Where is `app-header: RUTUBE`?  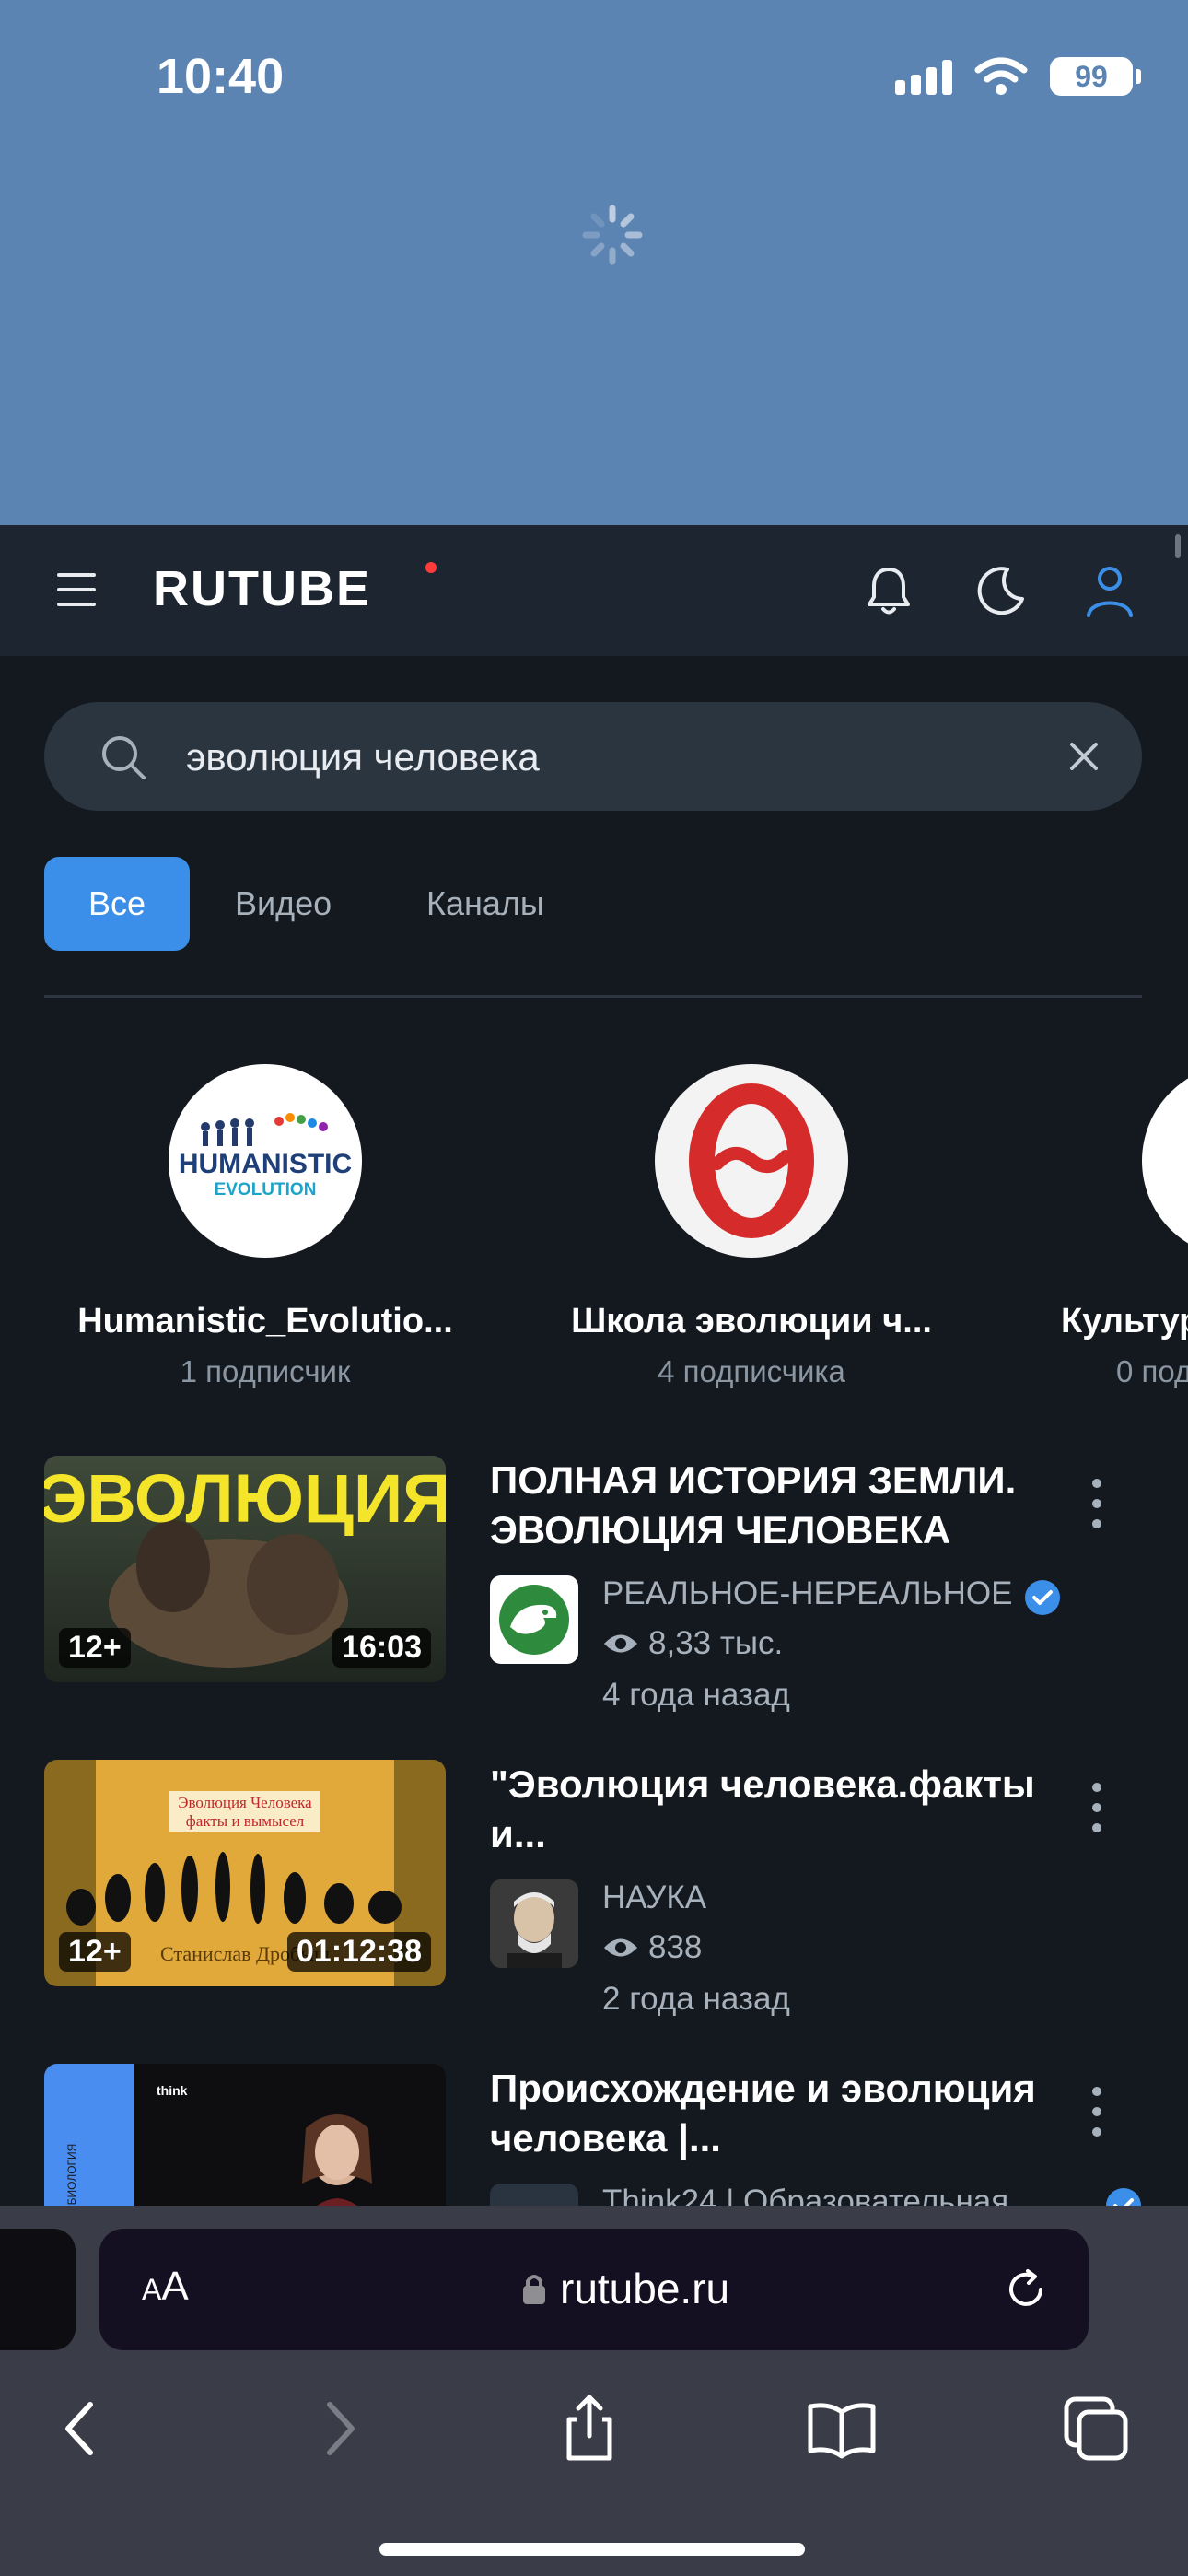
app-header: RUTUBE is located at coordinates (594, 590).